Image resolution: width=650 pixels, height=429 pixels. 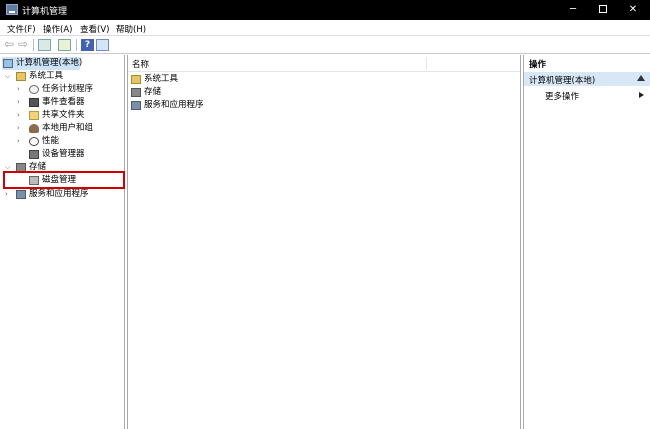 I want to click on show-action-pane-icon, so click(x=102, y=45).